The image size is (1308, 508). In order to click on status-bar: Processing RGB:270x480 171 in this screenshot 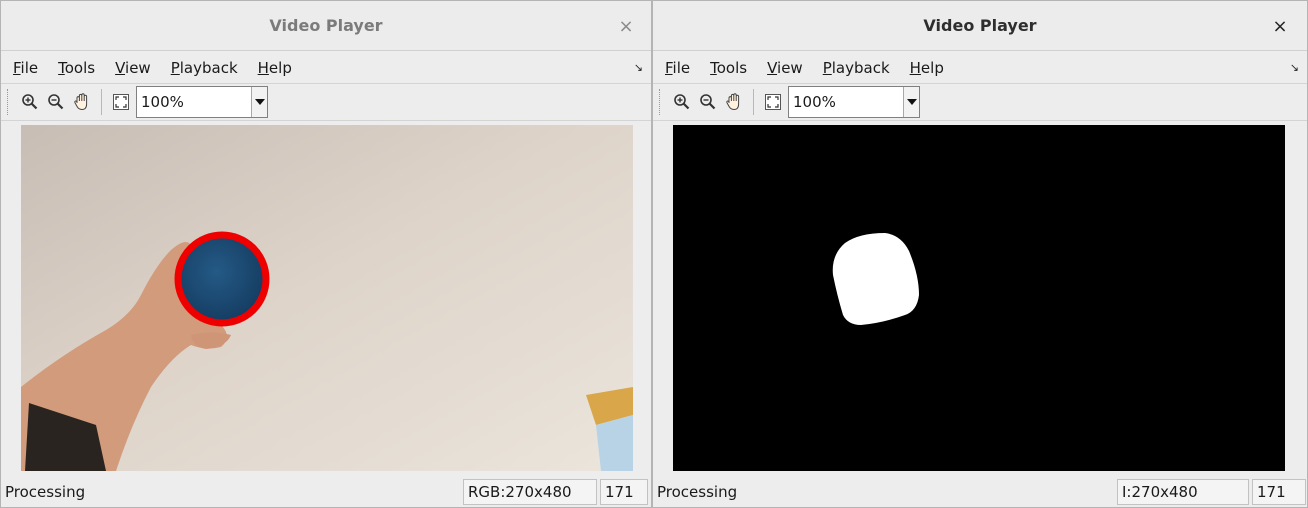, I will do `click(326, 491)`.